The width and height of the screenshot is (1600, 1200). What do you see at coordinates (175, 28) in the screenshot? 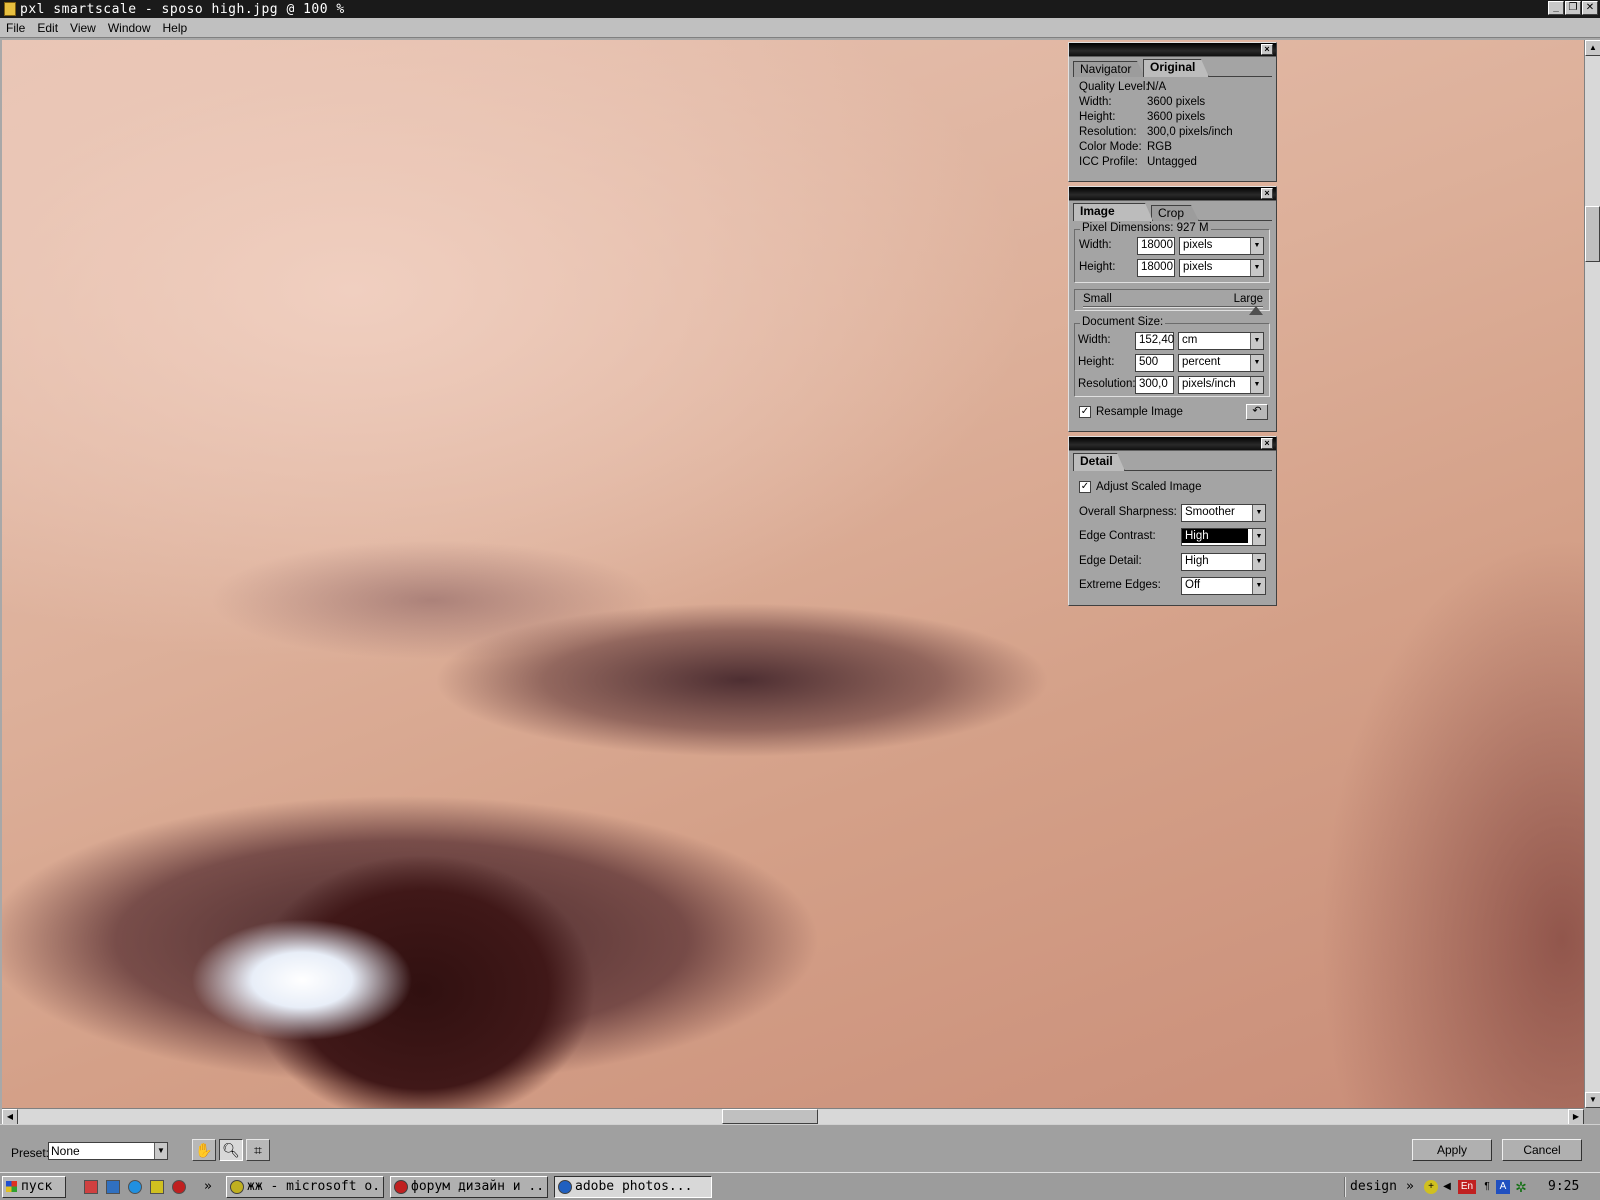
I see `menu-help: Help` at bounding box center [175, 28].